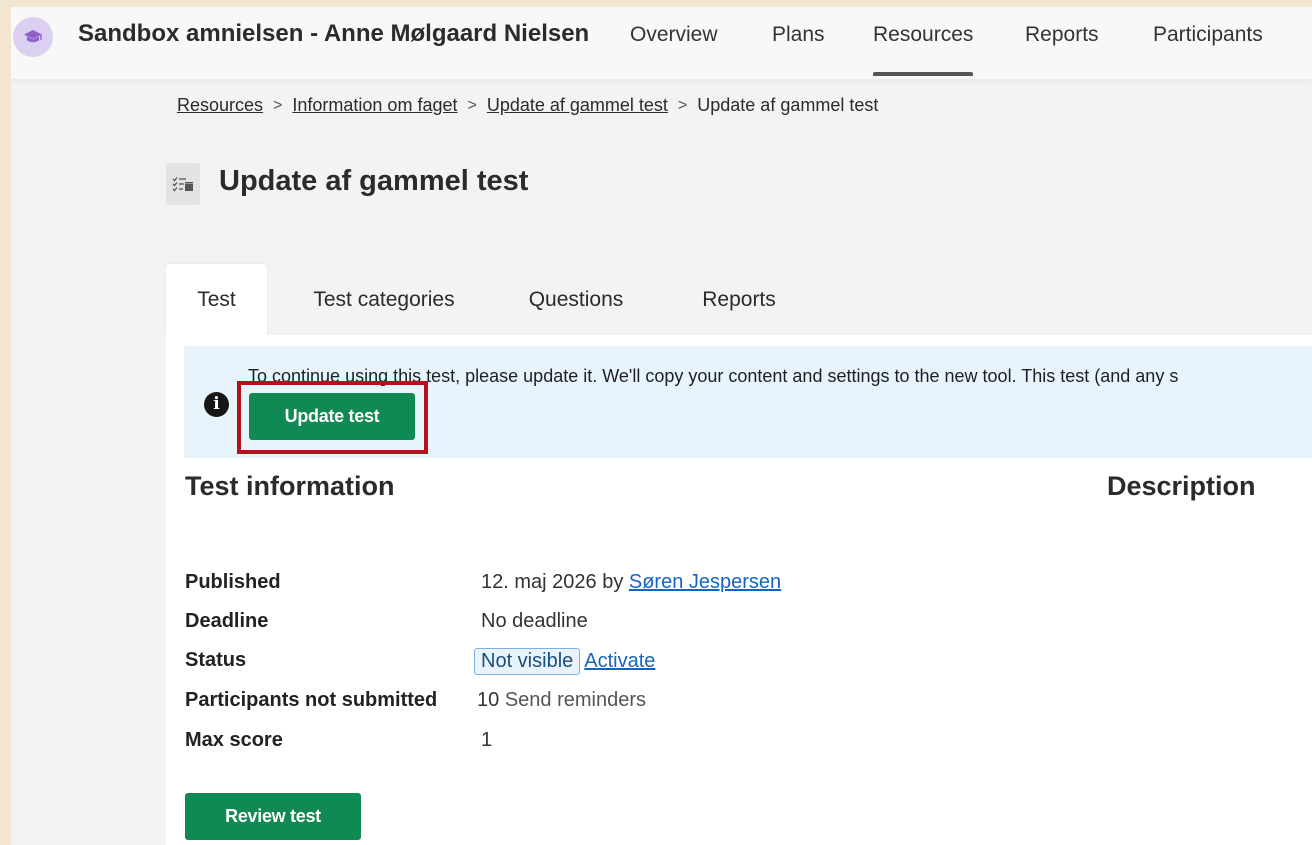 Image resolution: width=1312 pixels, height=845 pixels. I want to click on breadcrumb-update-test: Update af gammel test, so click(577, 105).